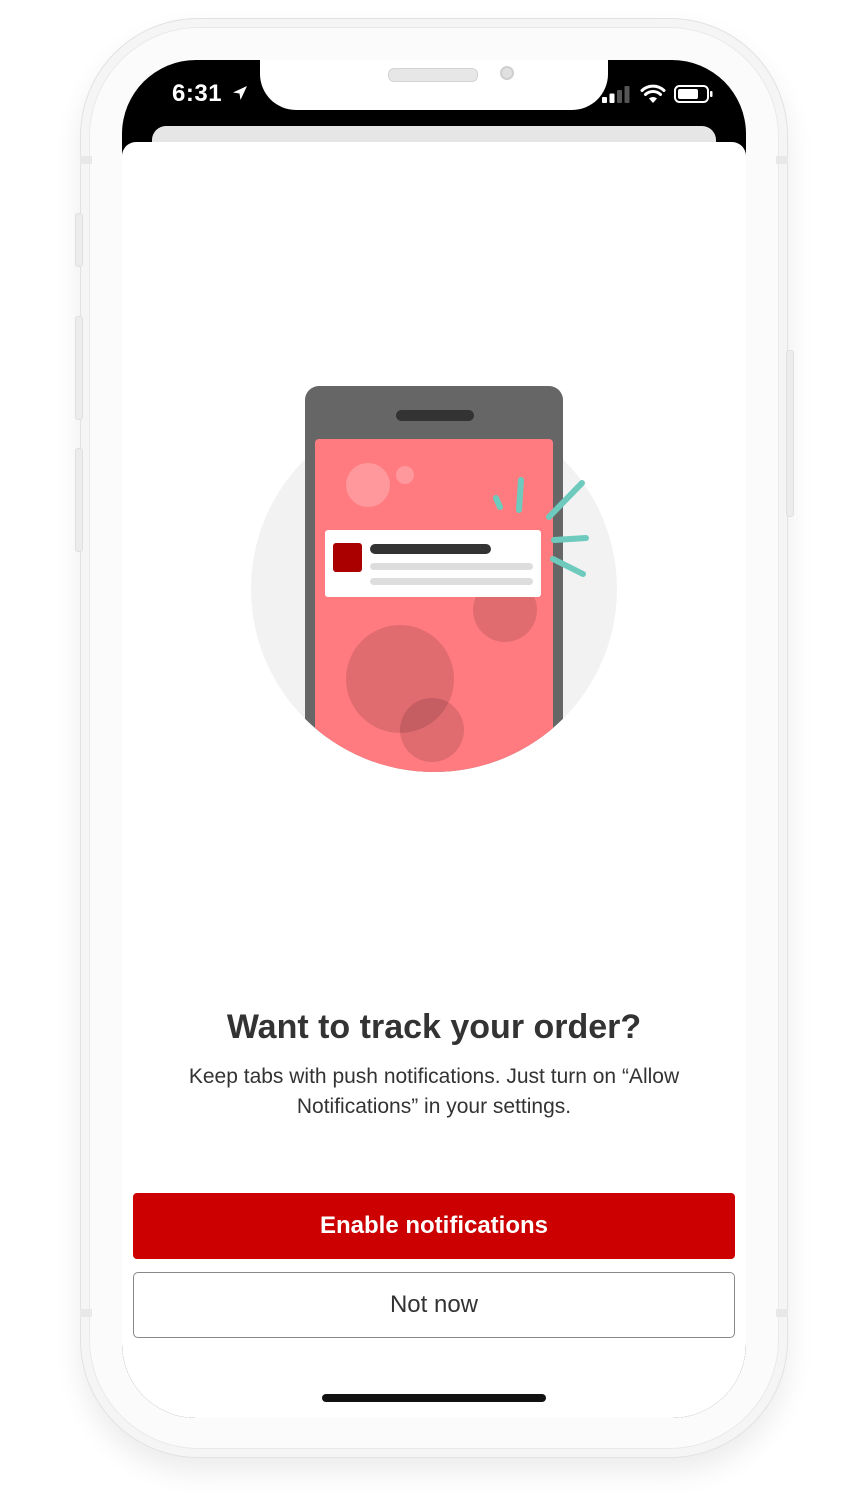  What do you see at coordinates (616, 94) in the screenshot?
I see `cellular-signal-icon` at bounding box center [616, 94].